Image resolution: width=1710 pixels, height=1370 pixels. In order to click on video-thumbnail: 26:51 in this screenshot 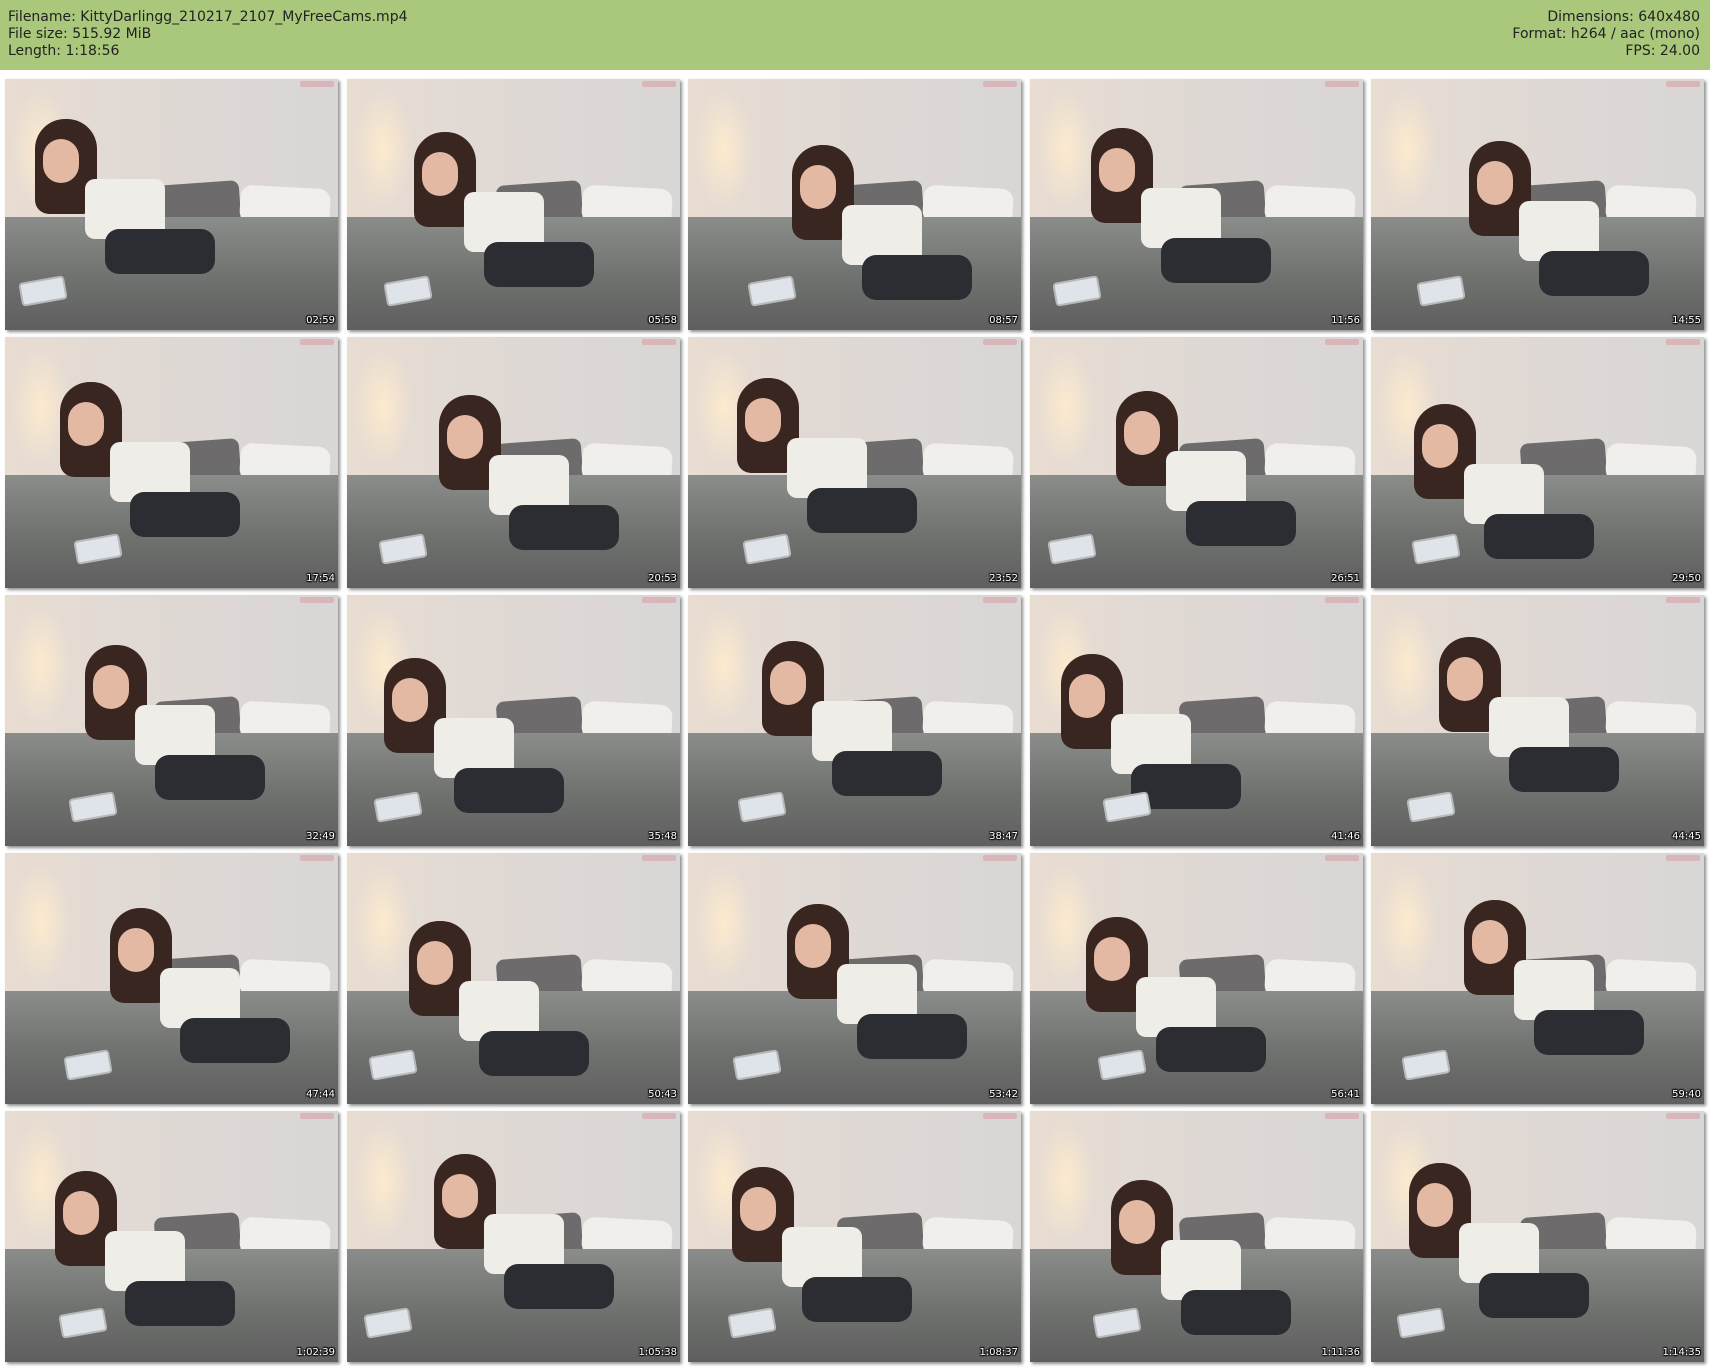, I will do `click(1196, 462)`.